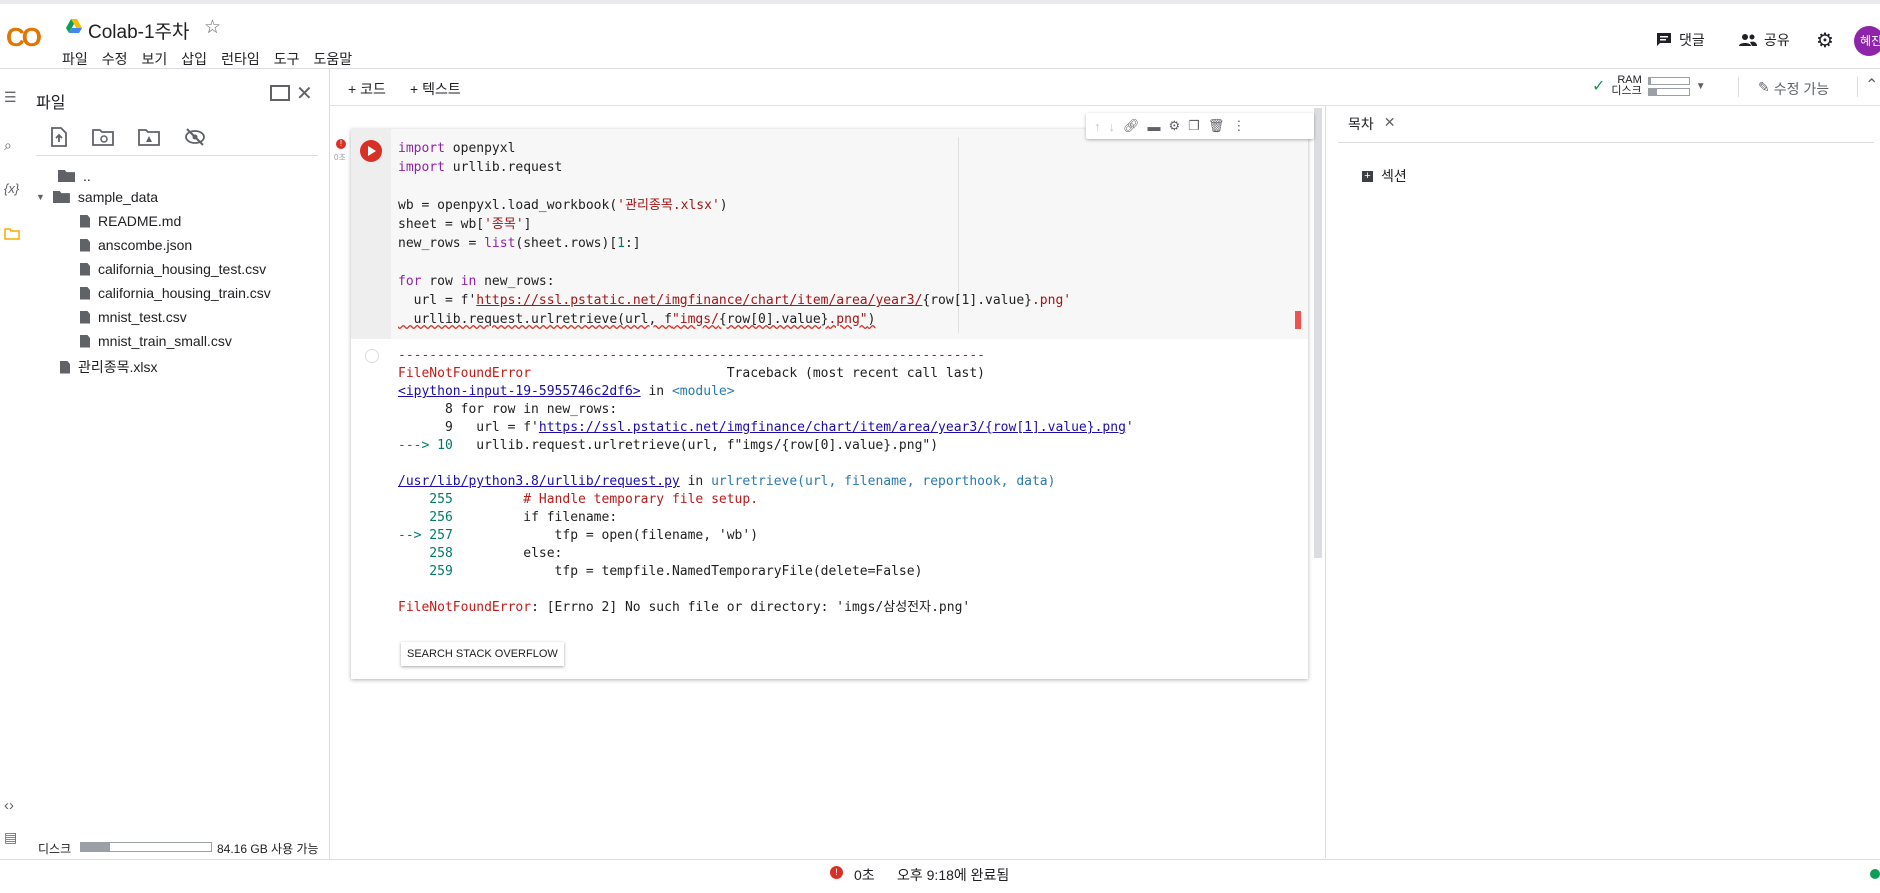 This screenshot has width=1880, height=893. I want to click on divider, so click(177, 155).